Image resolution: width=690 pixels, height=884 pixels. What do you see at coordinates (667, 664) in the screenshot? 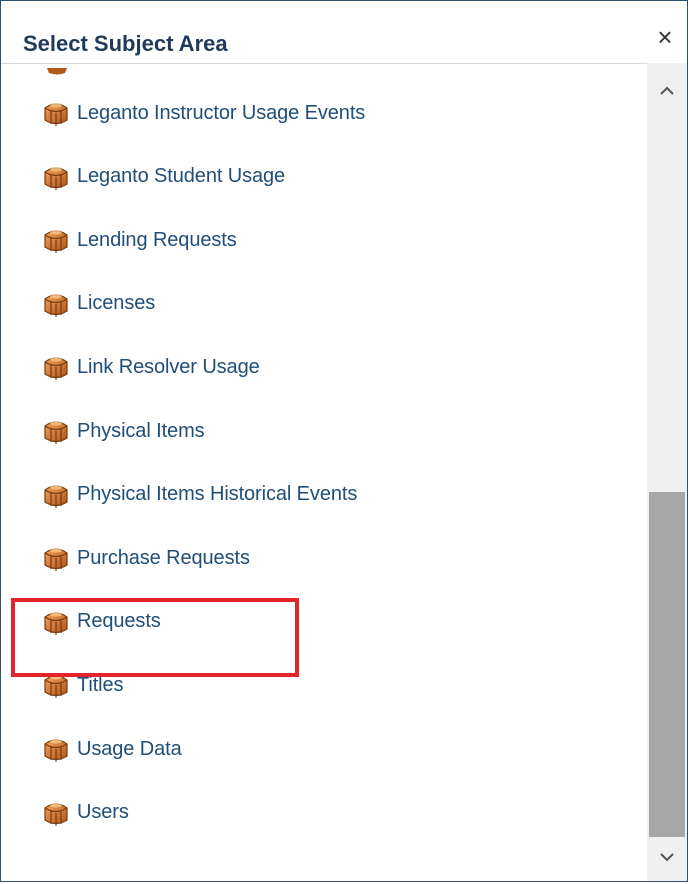
I see `scrollbar-thumb` at bounding box center [667, 664].